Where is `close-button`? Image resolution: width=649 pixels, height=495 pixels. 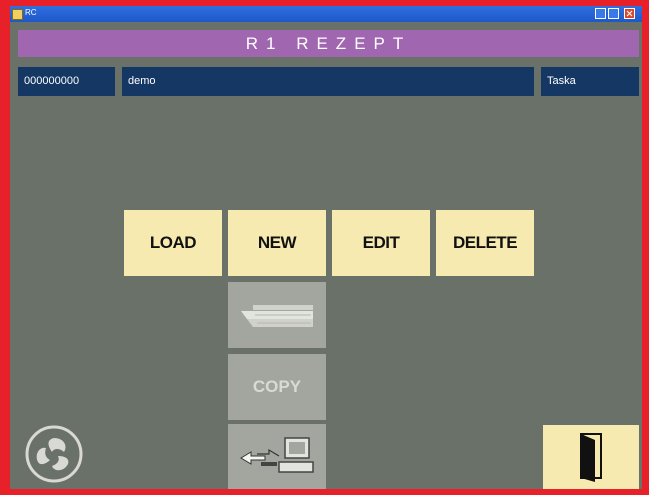
close-button is located at coordinates (629, 13).